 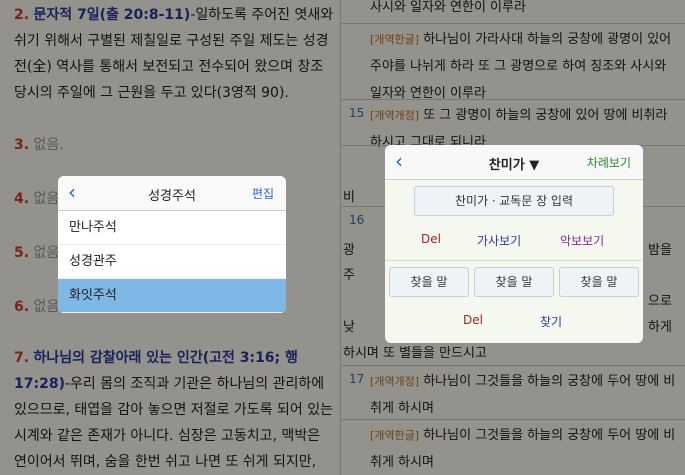 I want to click on edit-button: 편집, so click(x=263, y=193).